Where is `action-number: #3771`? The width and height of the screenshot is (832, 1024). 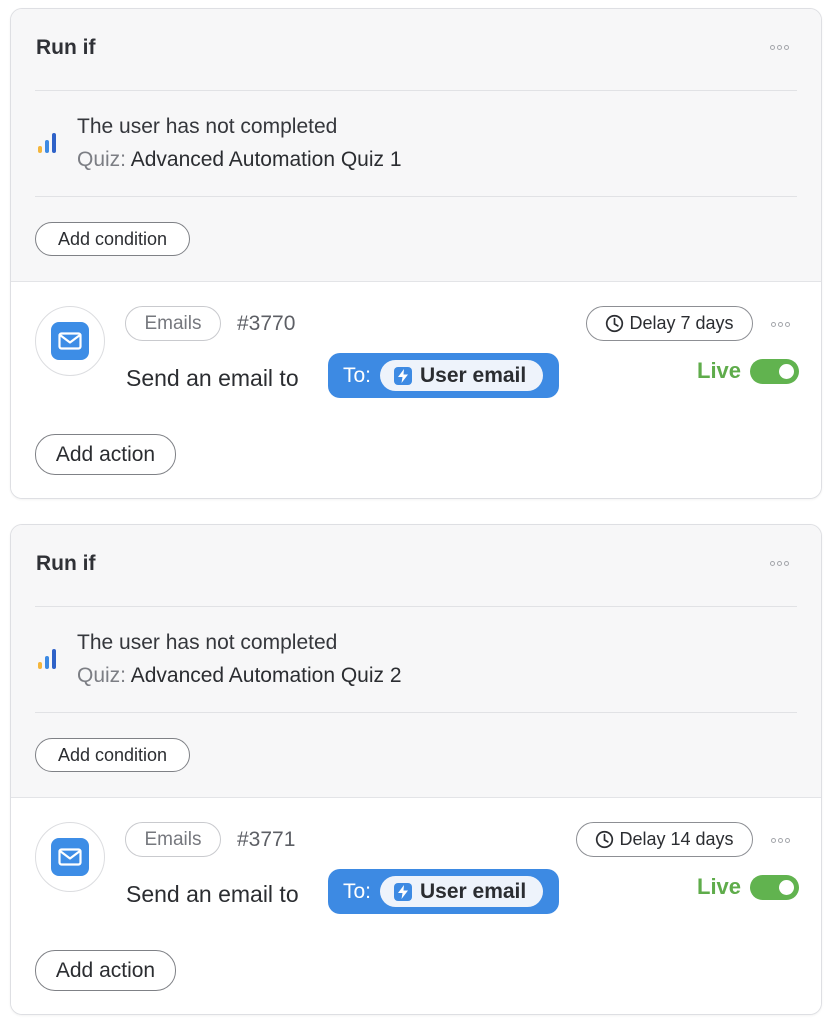 action-number: #3771 is located at coordinates (266, 839).